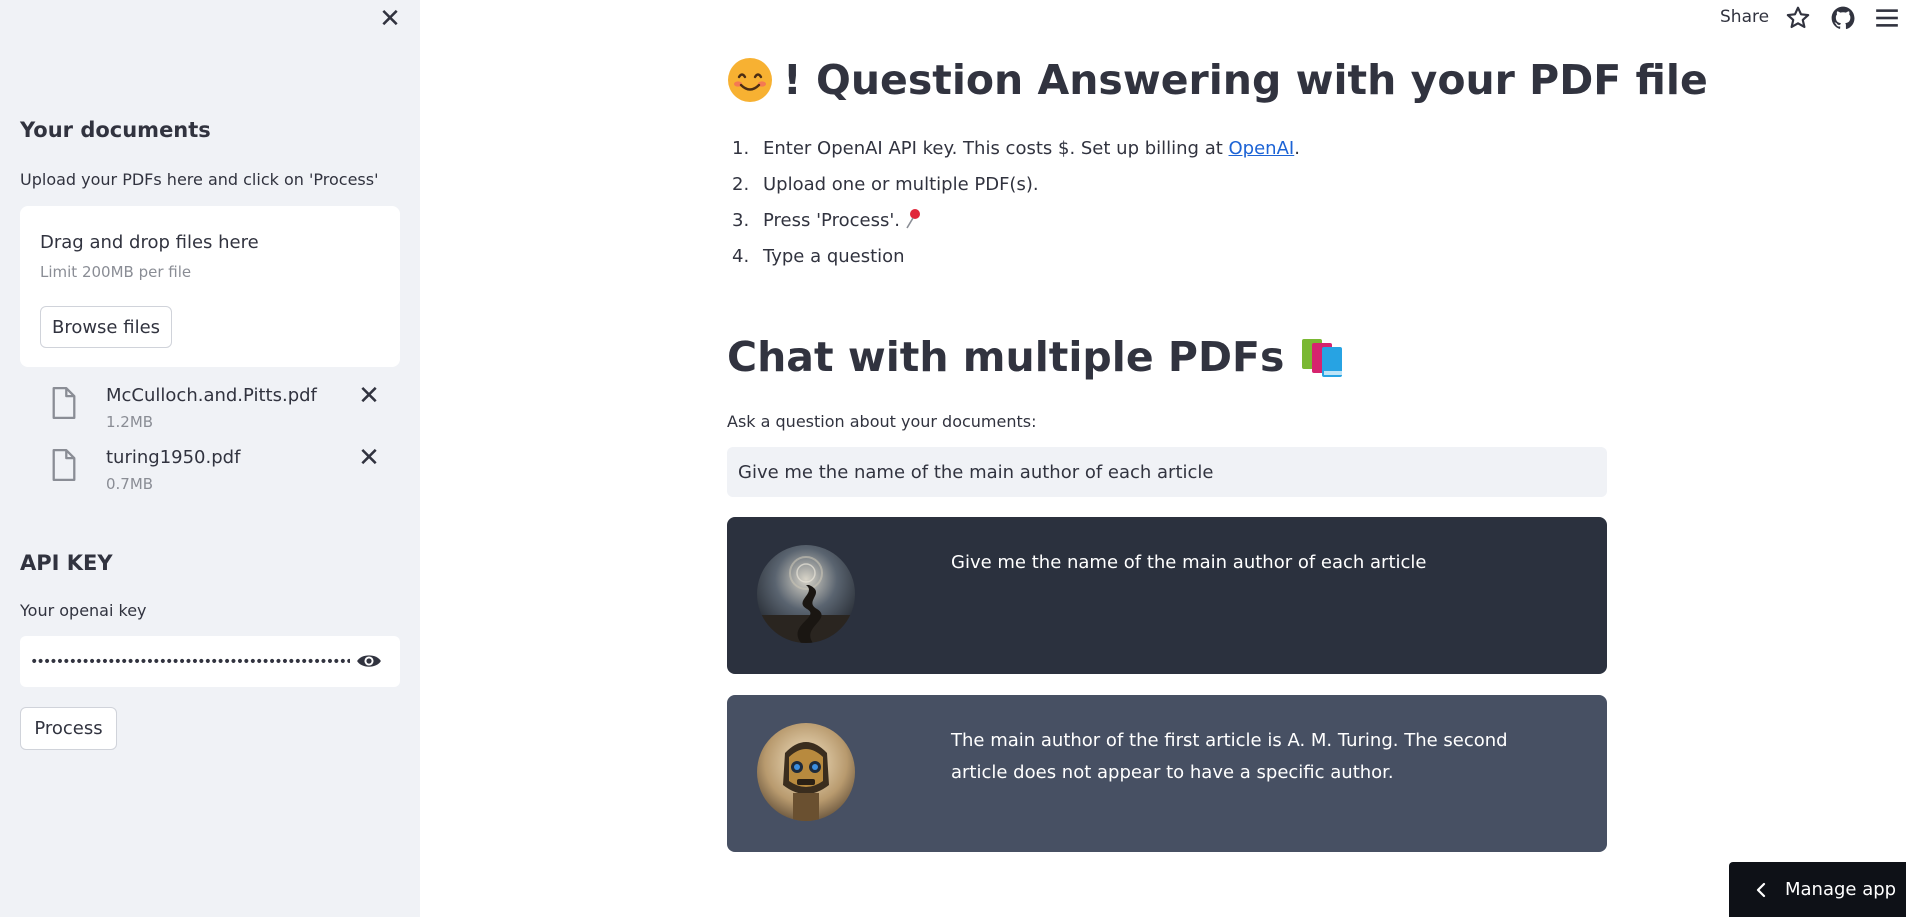 The image size is (1906, 917). Describe the element at coordinates (130, 484) in the screenshot. I see `file-size: 0.7MB` at that location.